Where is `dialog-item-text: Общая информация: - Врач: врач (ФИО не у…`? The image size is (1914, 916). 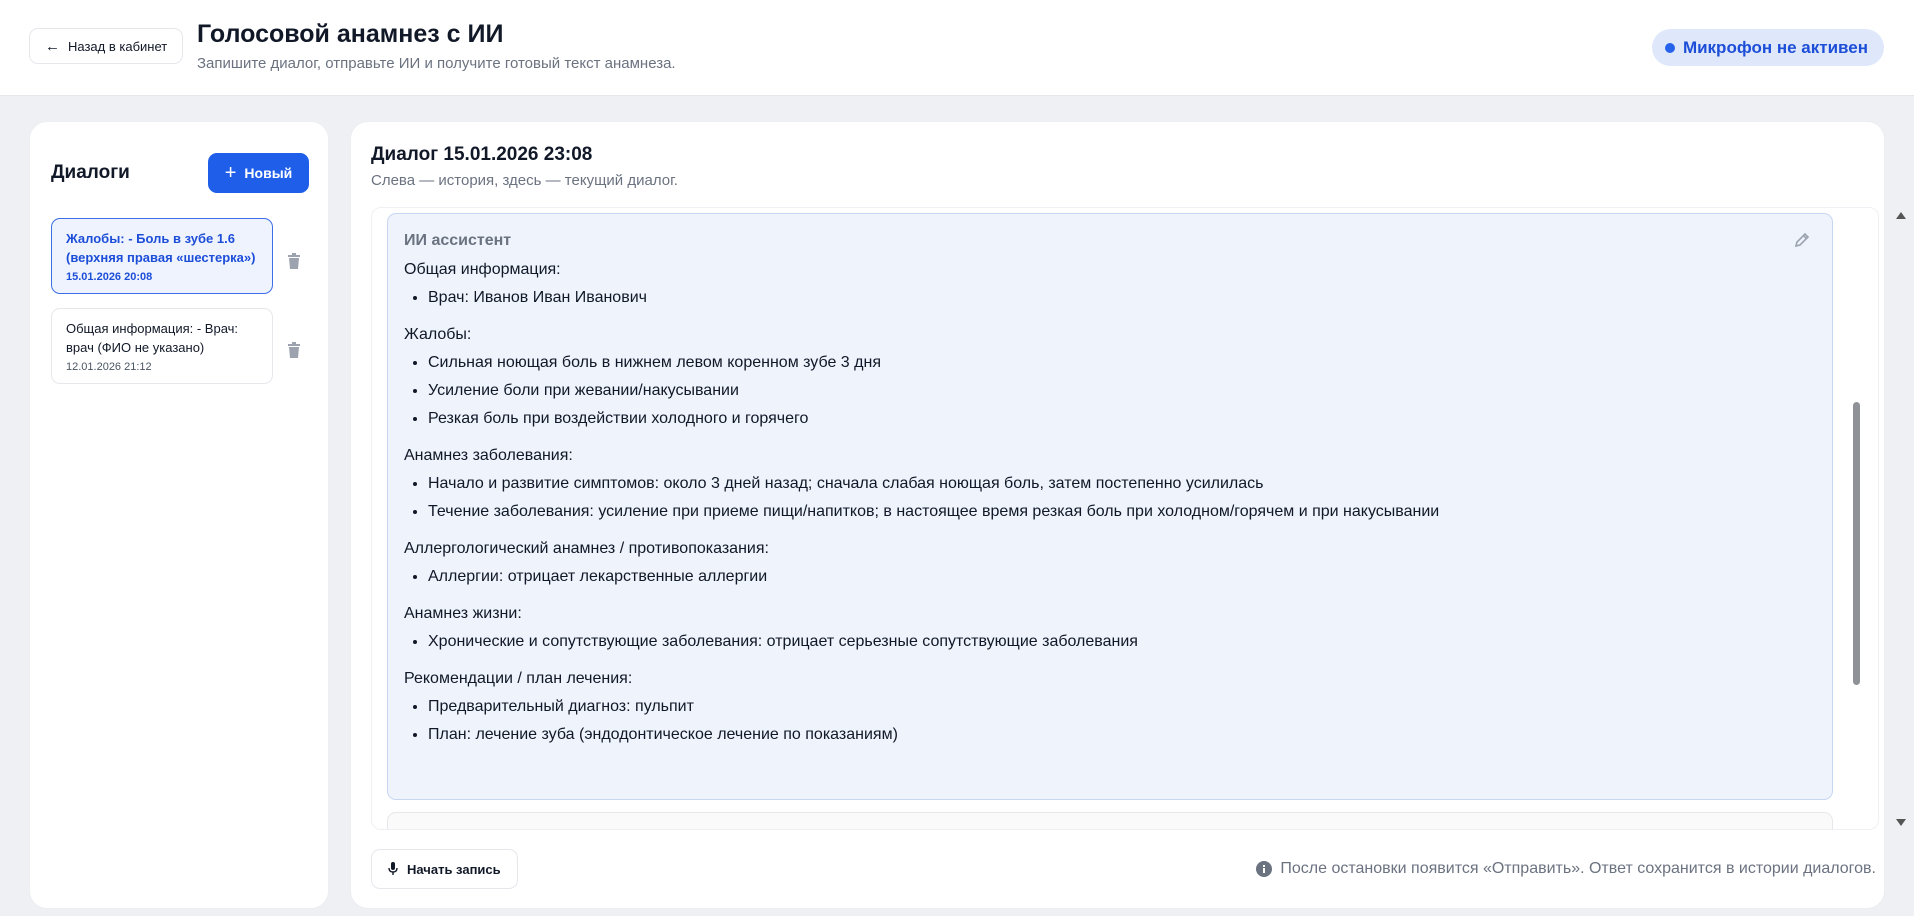
dialog-item-text: Общая информация: - Врач: врач (ФИО не у… is located at coordinates (152, 338).